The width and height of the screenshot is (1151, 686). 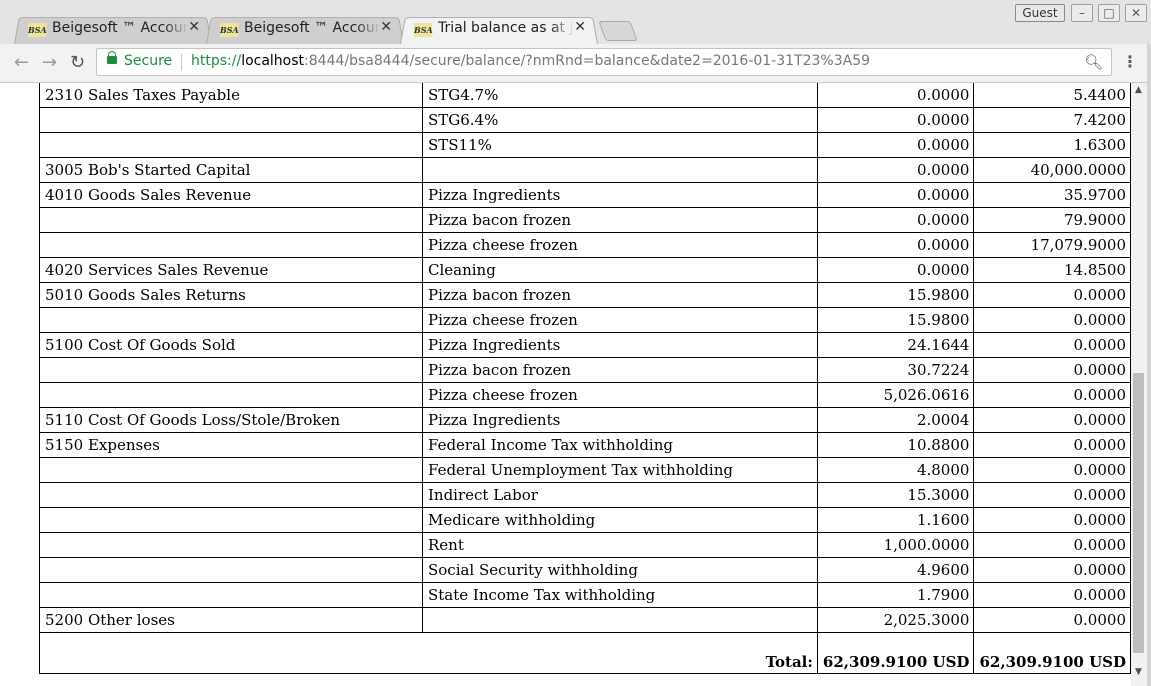 I want to click on debit-cell: 4.8000, so click(x=895, y=470).